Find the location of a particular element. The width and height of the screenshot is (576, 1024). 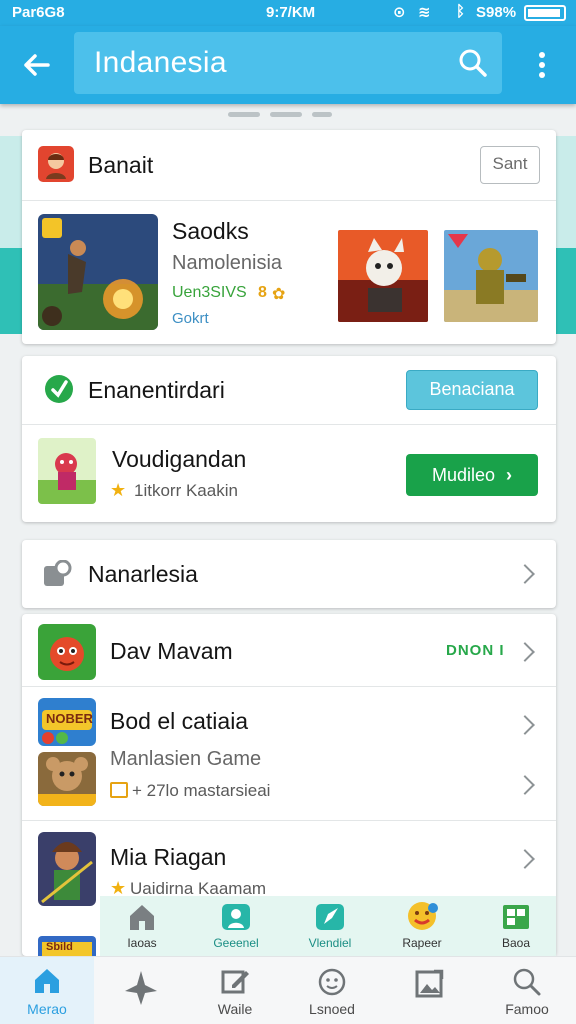

edit-icon is located at coordinates (235, 982).